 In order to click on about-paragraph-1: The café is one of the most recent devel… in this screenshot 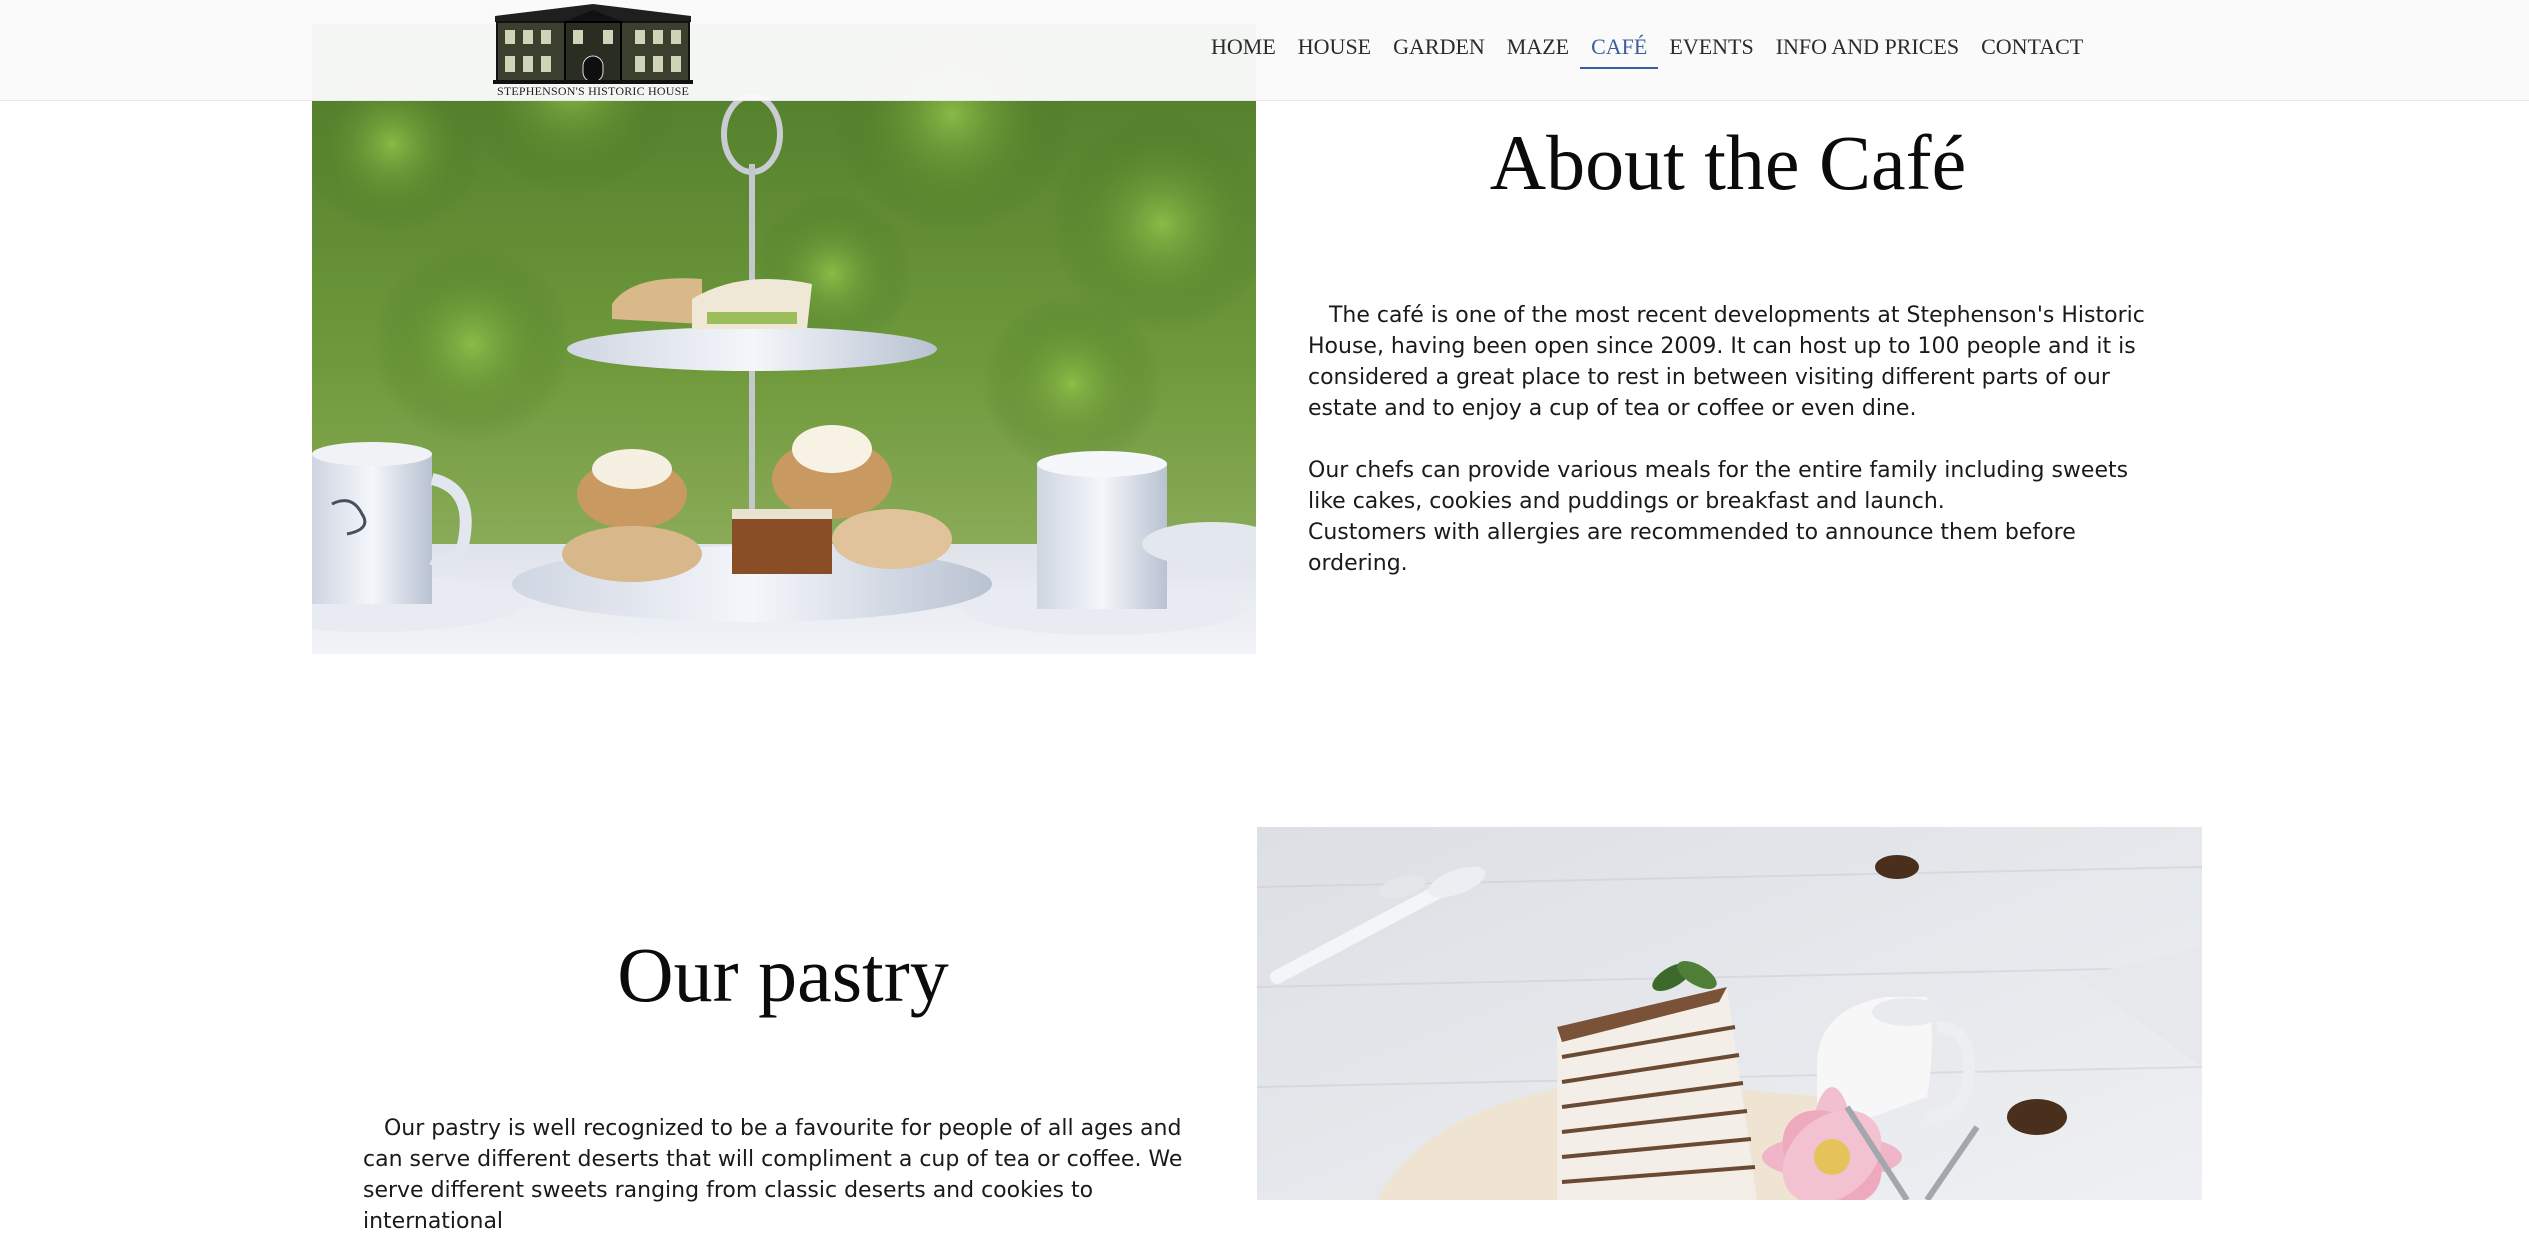, I will do `click(1726, 362)`.